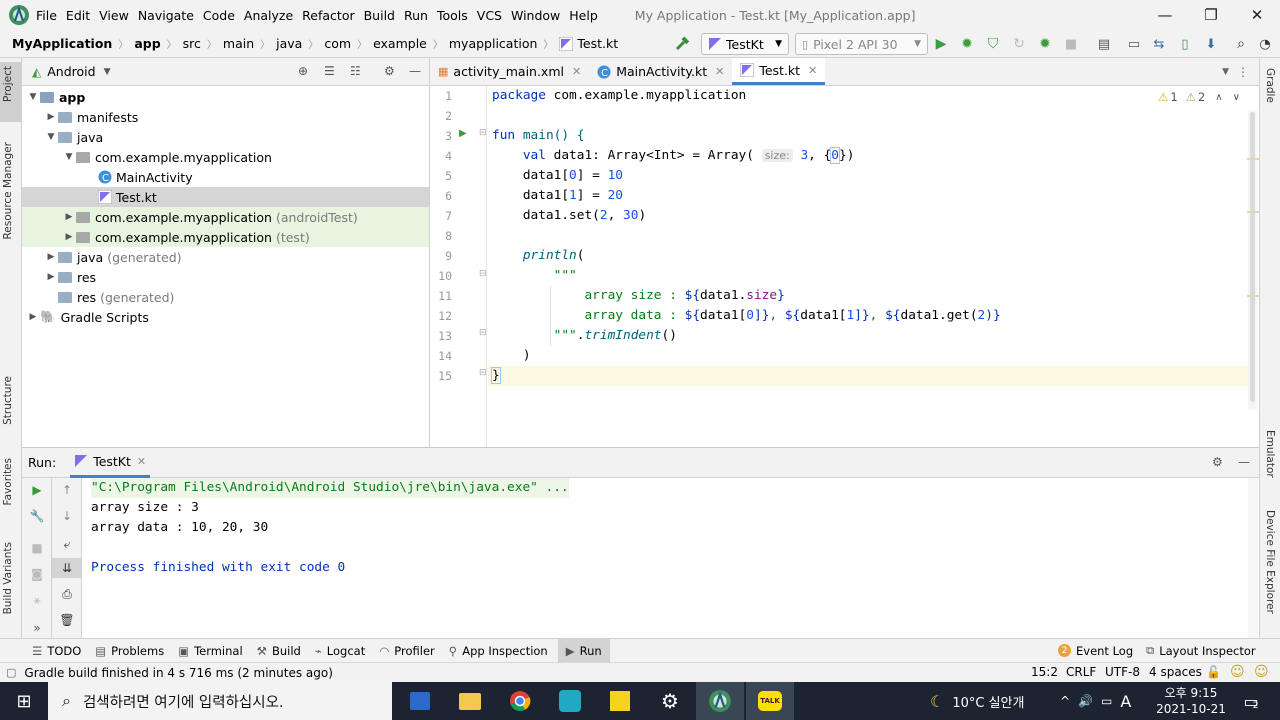 This screenshot has height=720, width=1280. What do you see at coordinates (225, 317) in the screenshot?
I see `tree-node-gradle-scripts: ▶ 🐘 Gradle Scripts` at bounding box center [225, 317].